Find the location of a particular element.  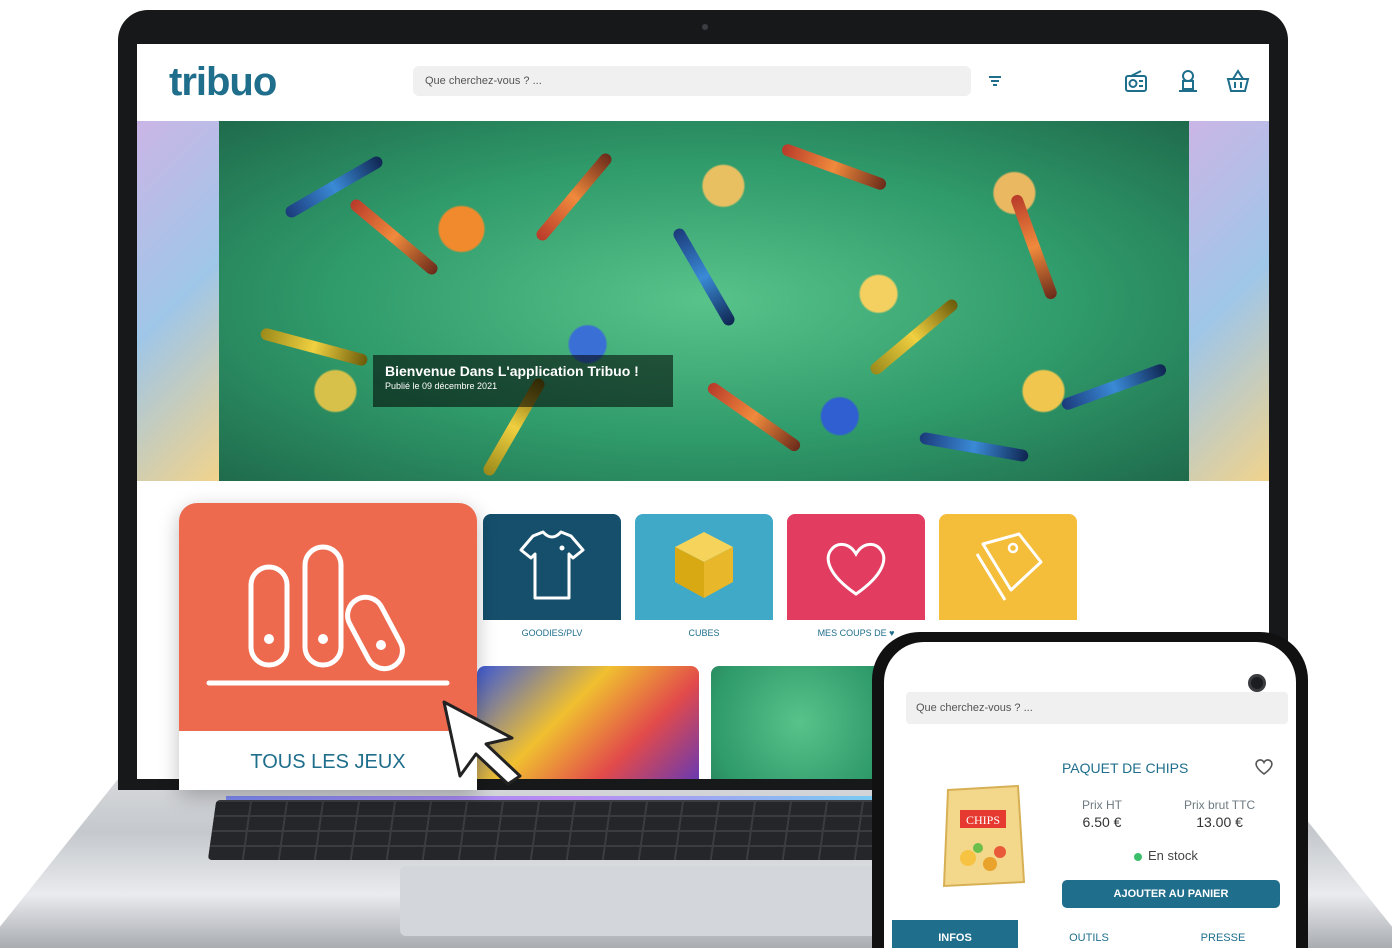

hero-date: Publié le 09 décembre 2021 is located at coordinates (441, 386).